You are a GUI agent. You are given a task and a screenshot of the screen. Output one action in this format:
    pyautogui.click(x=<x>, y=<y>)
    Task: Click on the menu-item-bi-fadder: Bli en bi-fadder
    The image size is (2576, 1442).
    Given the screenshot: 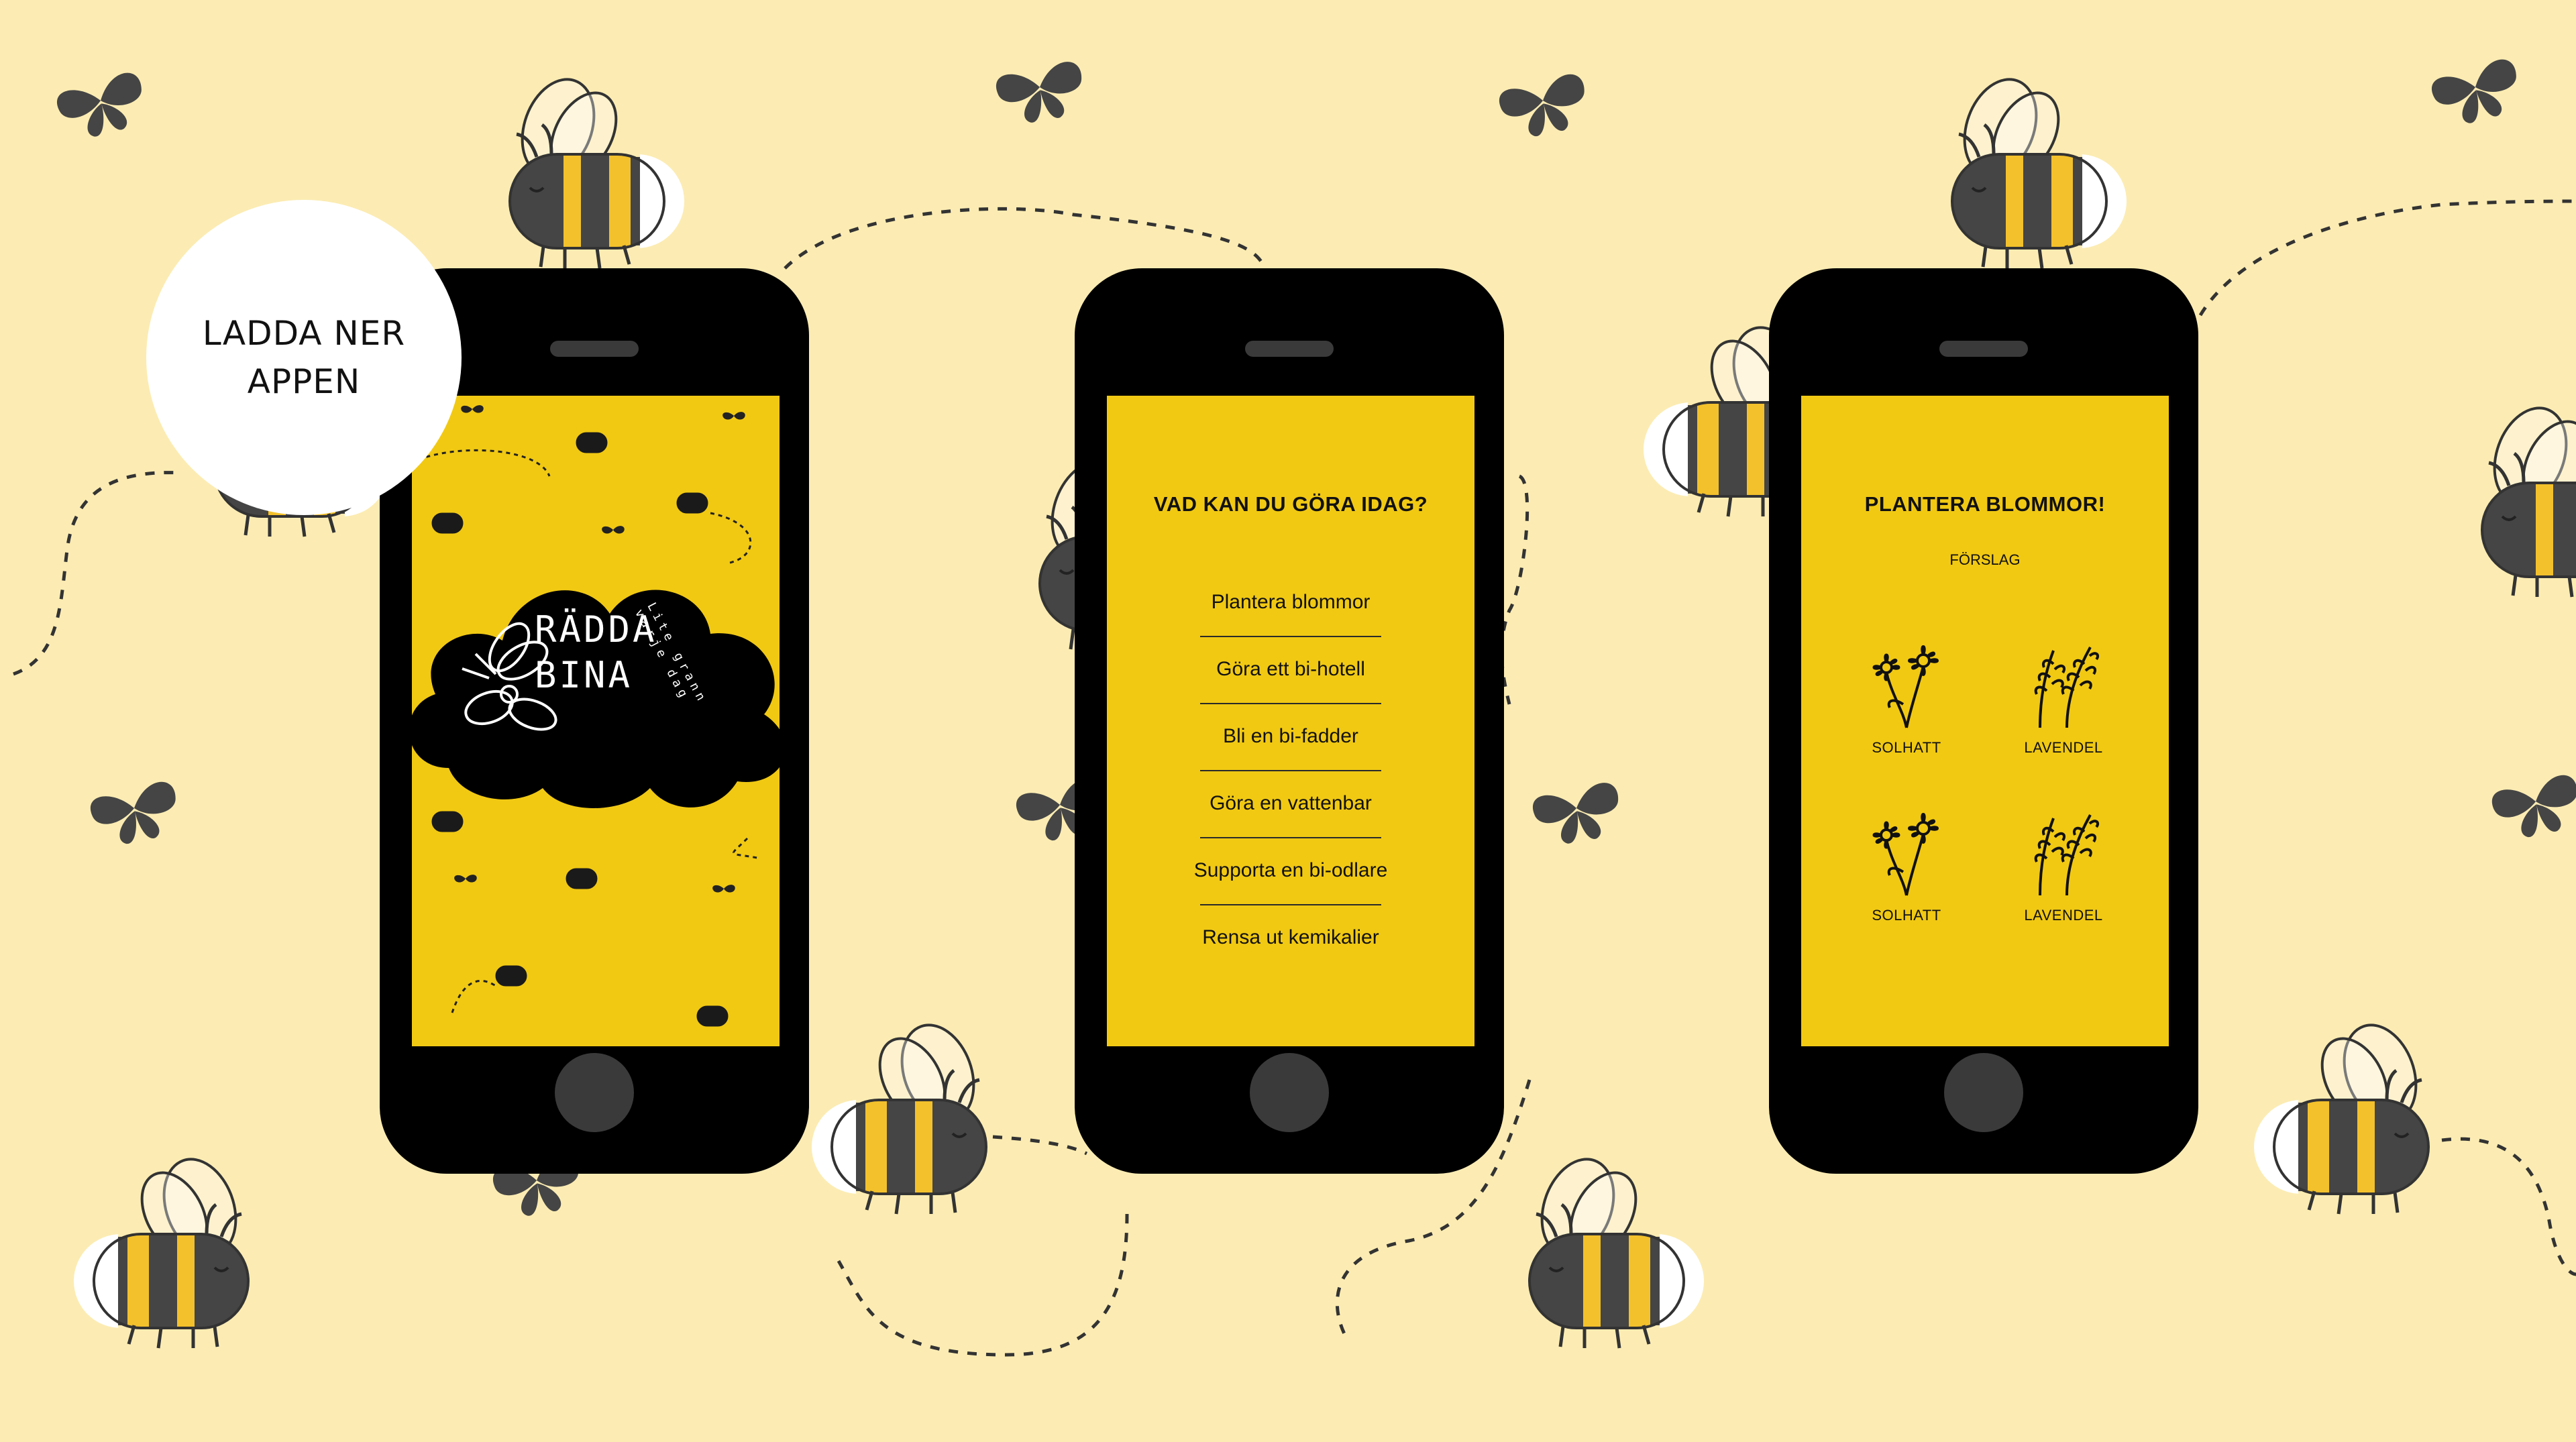 What is the action you would take?
    pyautogui.click(x=1290, y=736)
    